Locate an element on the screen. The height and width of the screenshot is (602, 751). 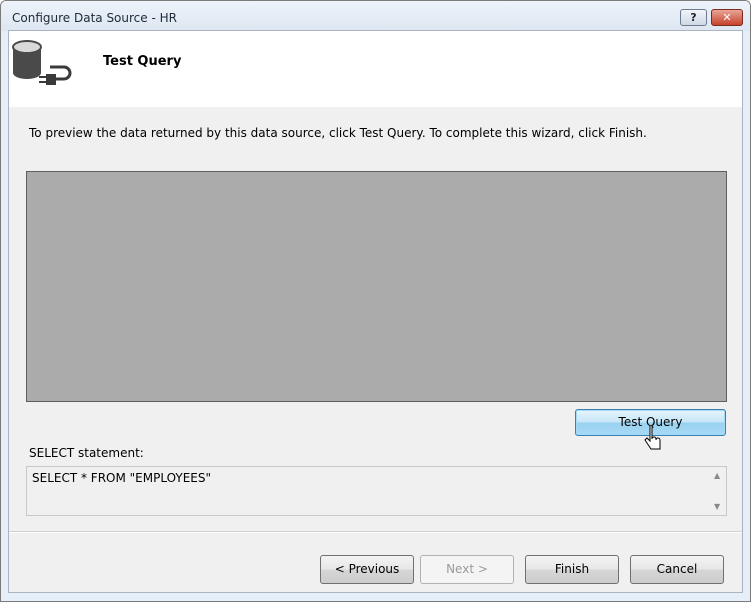
previous-button: < Previous is located at coordinates (367, 569).